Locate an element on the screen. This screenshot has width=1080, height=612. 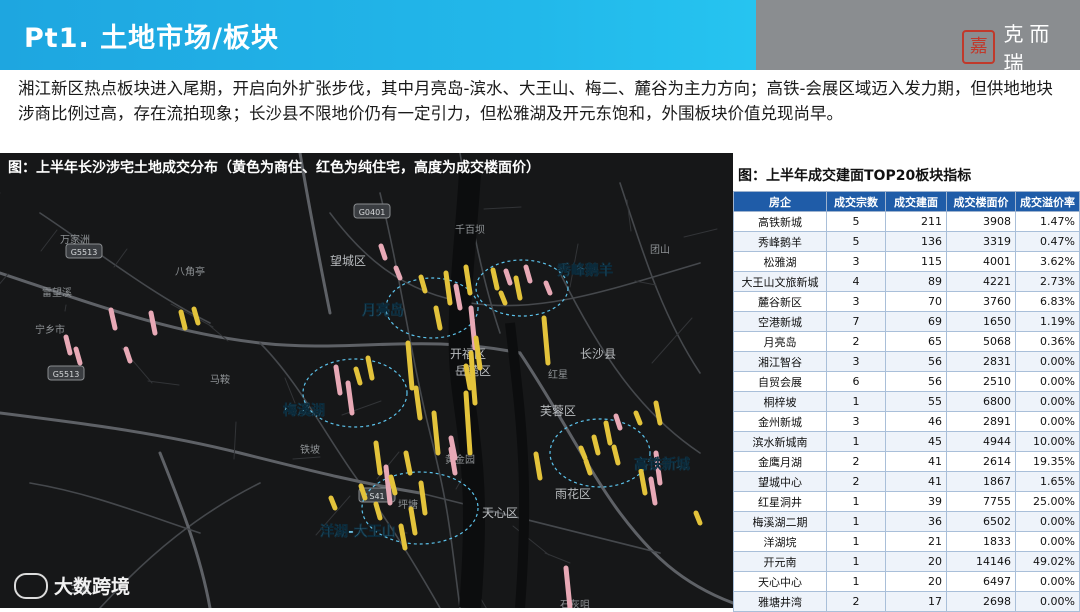
table-cell: 49.02% is located at coordinates (1047, 561).